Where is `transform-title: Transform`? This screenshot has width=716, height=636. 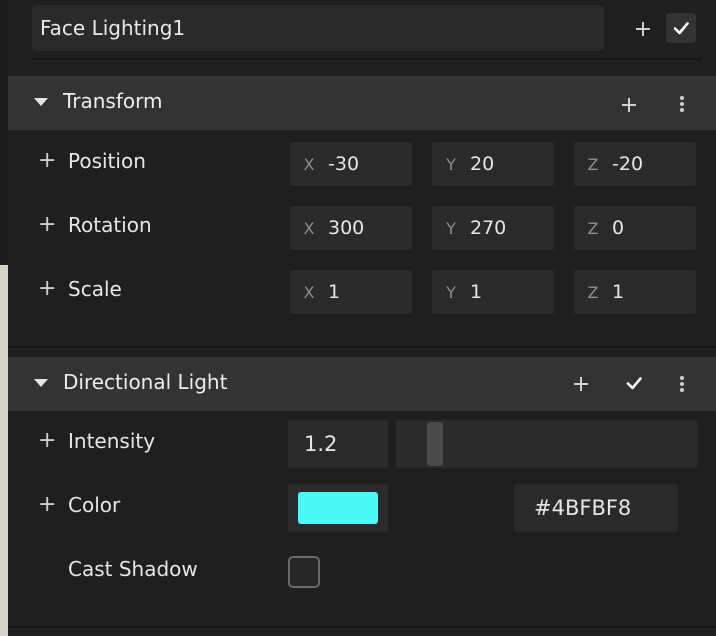 transform-title: Transform is located at coordinates (113, 101).